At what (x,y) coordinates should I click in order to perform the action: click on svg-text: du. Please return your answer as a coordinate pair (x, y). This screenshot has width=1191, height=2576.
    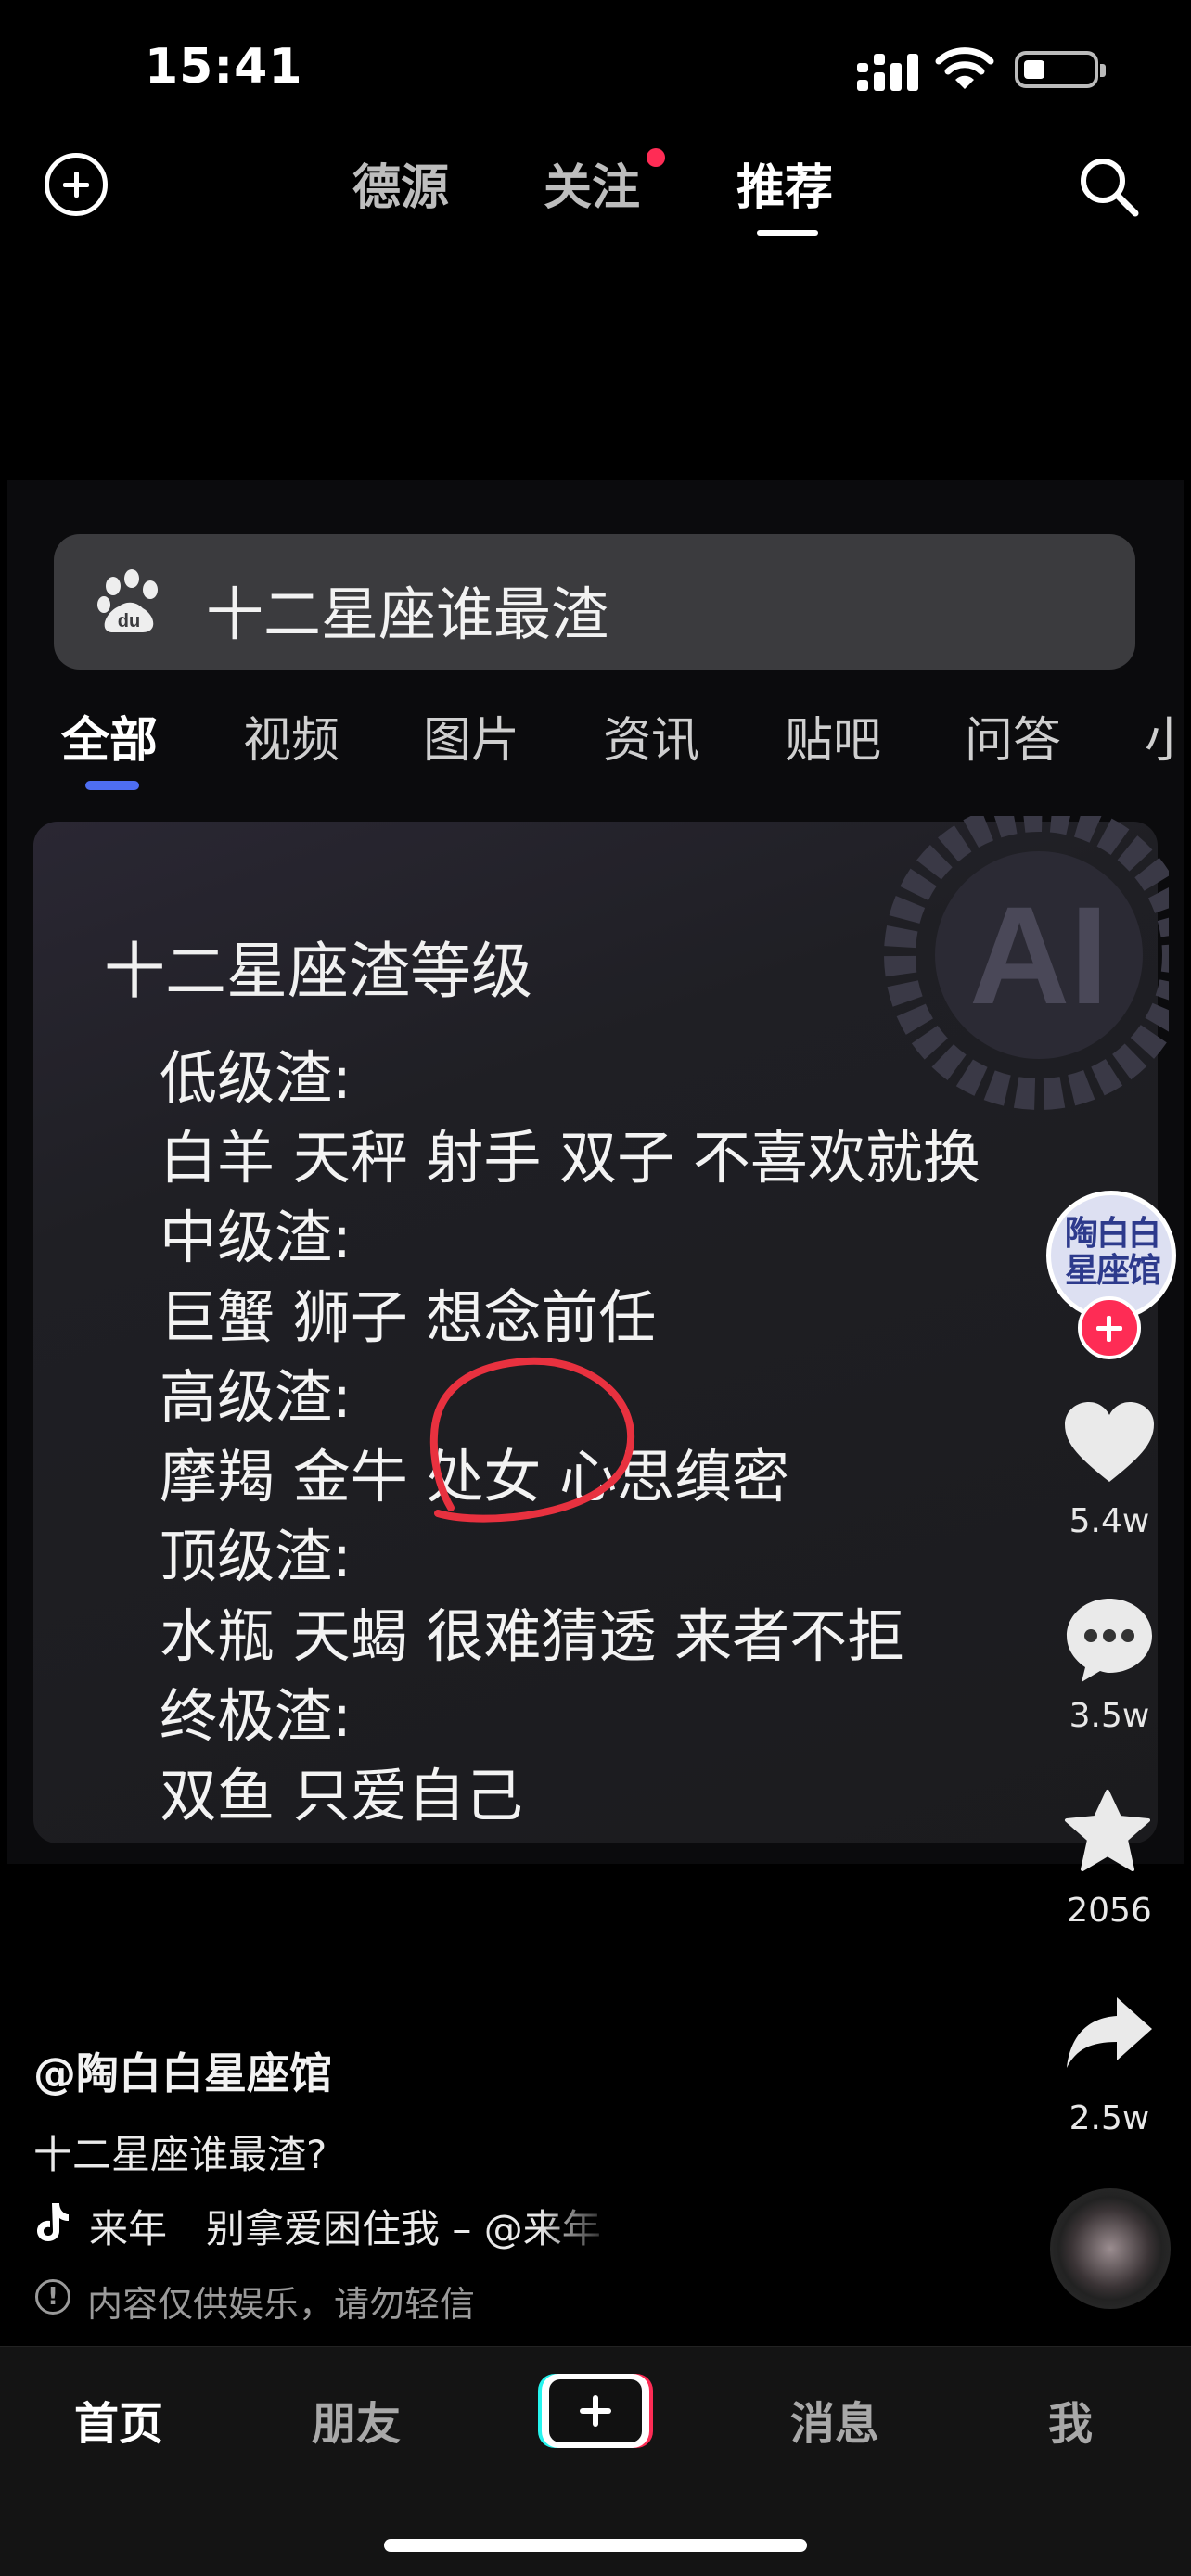
    Looking at the image, I should click on (129, 621).